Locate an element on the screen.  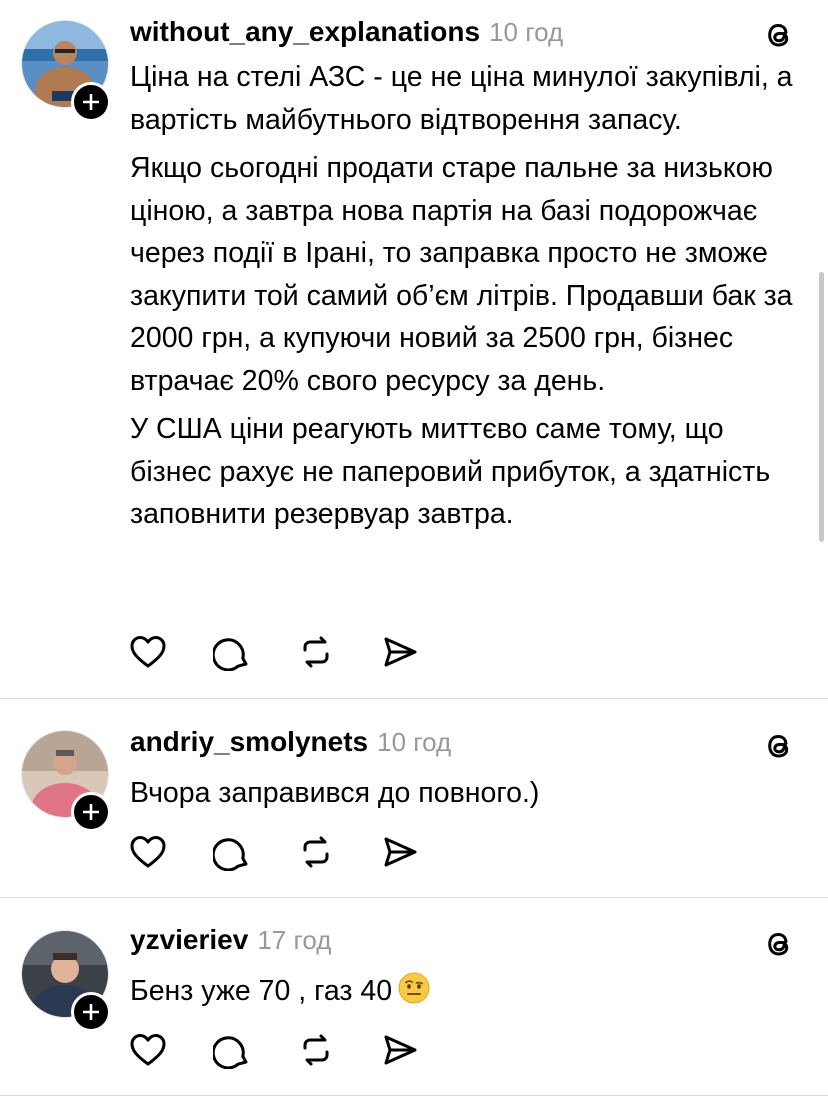
post-text: Бенз уже 70 , газ 40 is located at coordinates (465, 994).